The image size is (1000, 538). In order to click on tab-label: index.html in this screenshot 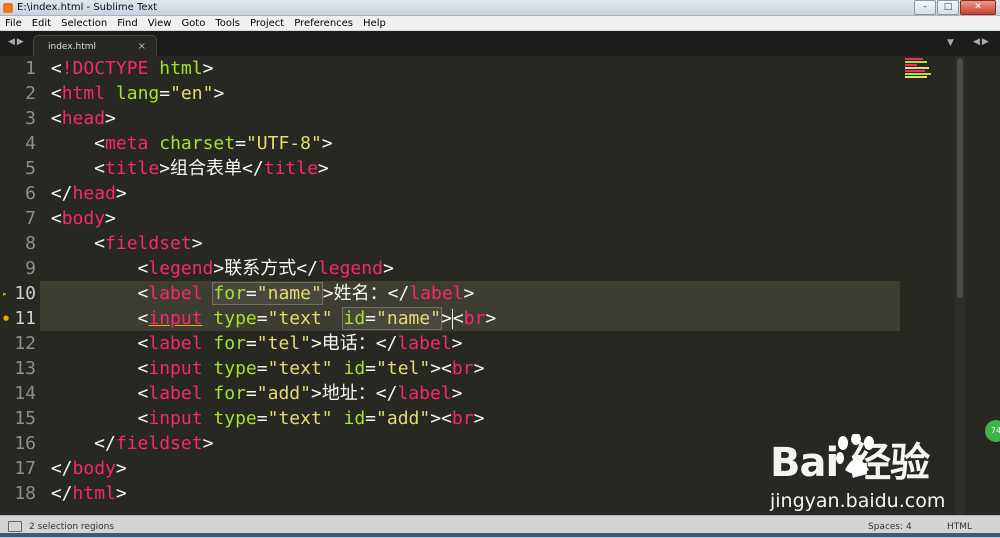, I will do `click(72, 47)`.